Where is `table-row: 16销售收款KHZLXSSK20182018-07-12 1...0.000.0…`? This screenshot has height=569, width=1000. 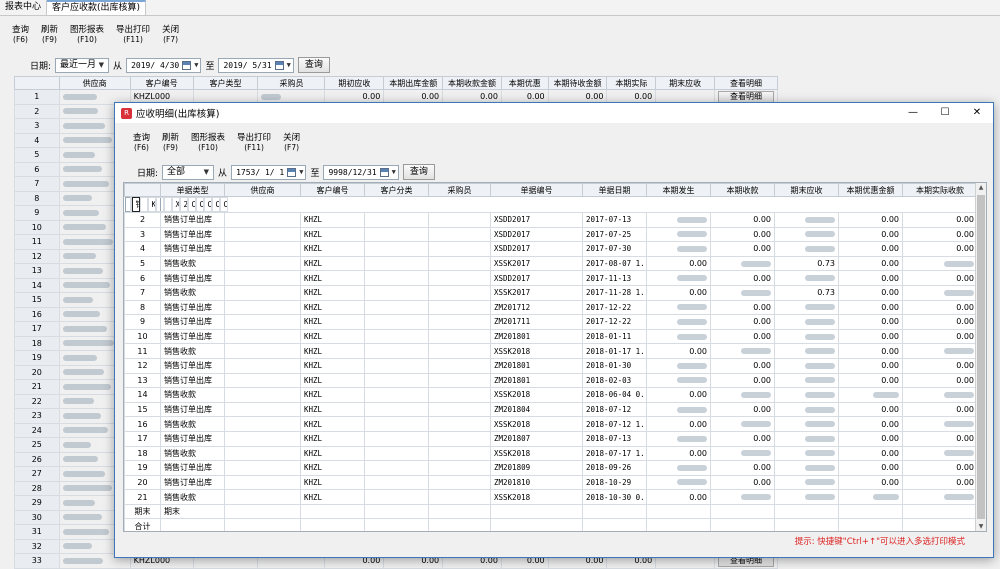 table-row: 16销售收款KHZLXSSK20182018-07-12 1...0.000.0… is located at coordinates (551, 424).